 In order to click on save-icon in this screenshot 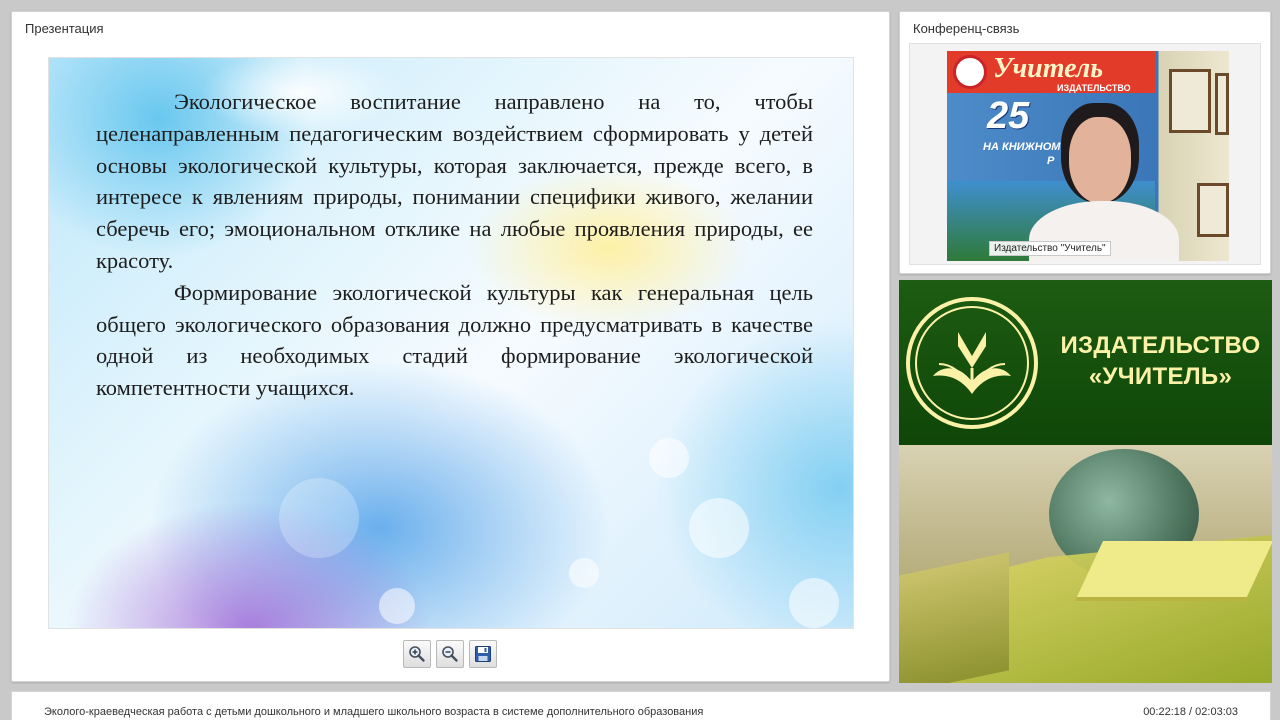, I will do `click(483, 654)`.